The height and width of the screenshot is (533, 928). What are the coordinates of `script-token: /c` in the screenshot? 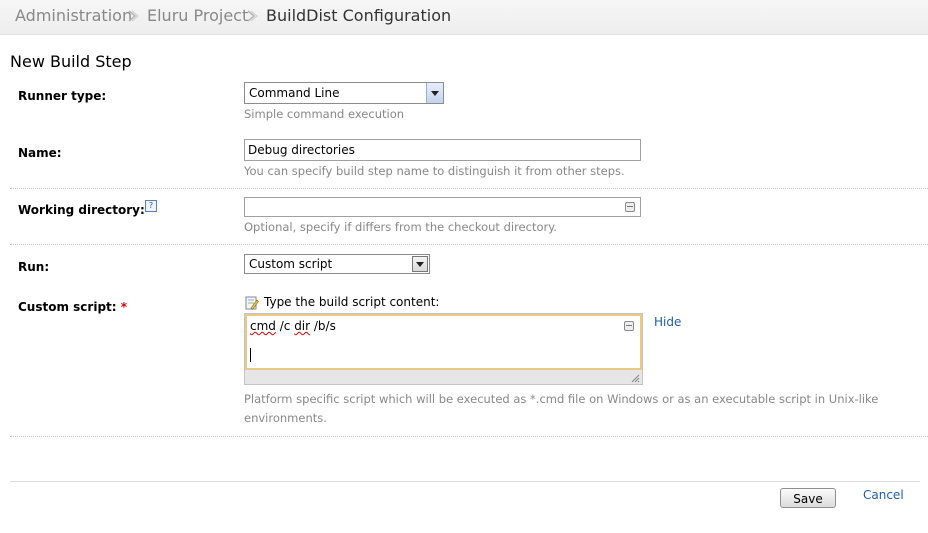 It's located at (285, 326).